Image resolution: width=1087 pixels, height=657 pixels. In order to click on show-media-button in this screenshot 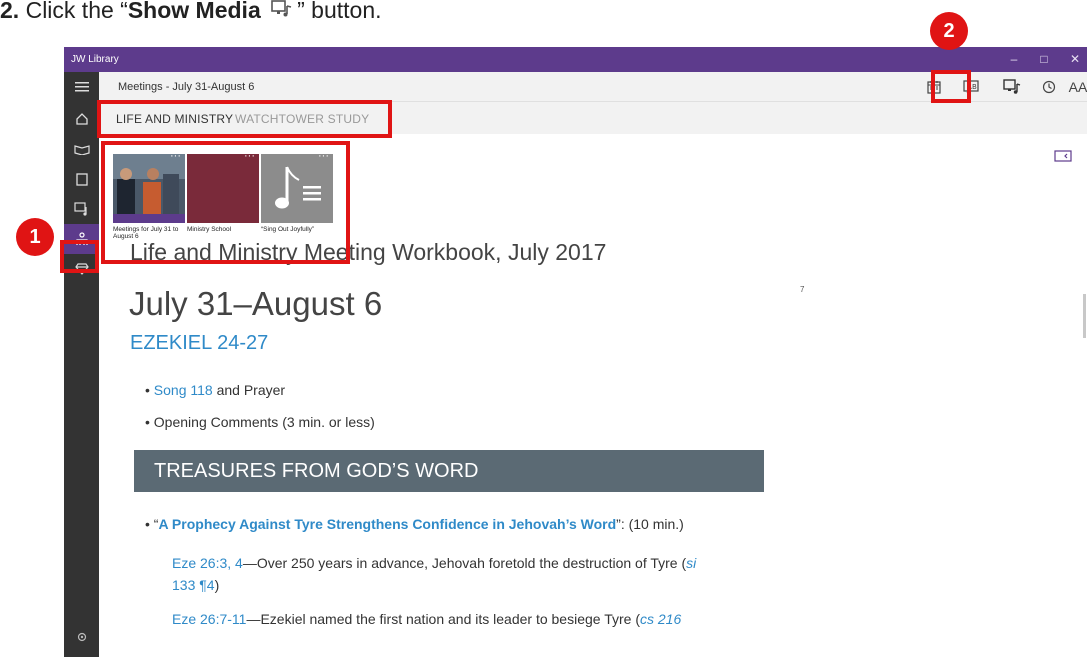, I will do `click(1012, 87)`.